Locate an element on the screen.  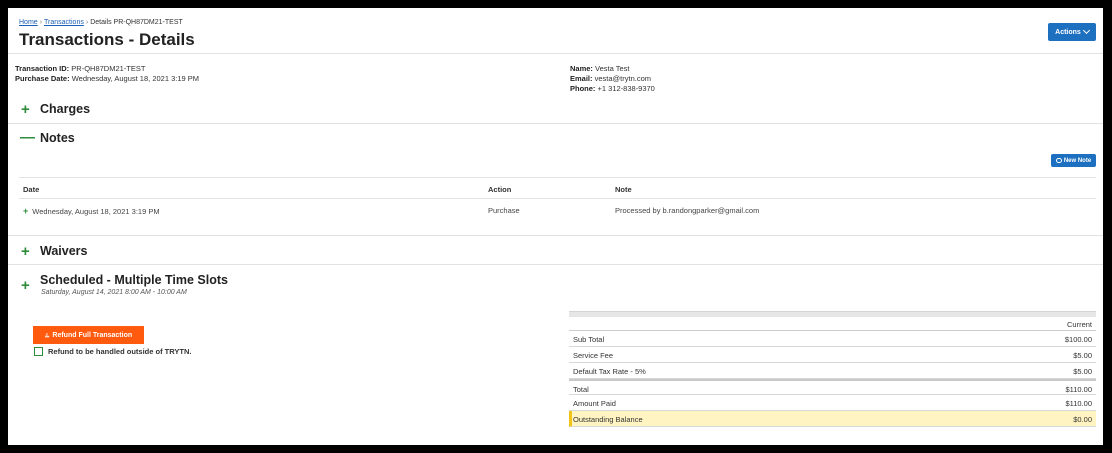
customer-phone-label: Phone: is located at coordinates (583, 88).